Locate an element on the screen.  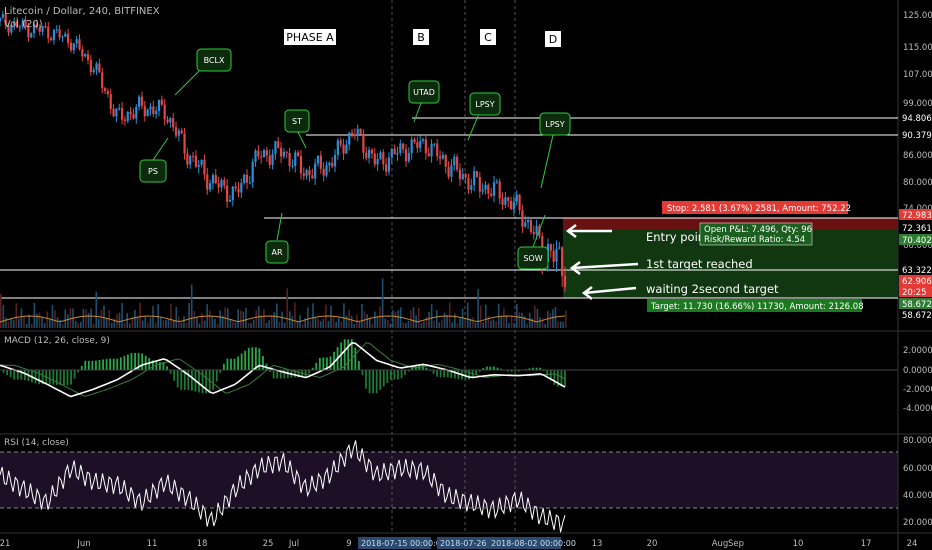
callout-label: SOW is located at coordinates (532, 258).